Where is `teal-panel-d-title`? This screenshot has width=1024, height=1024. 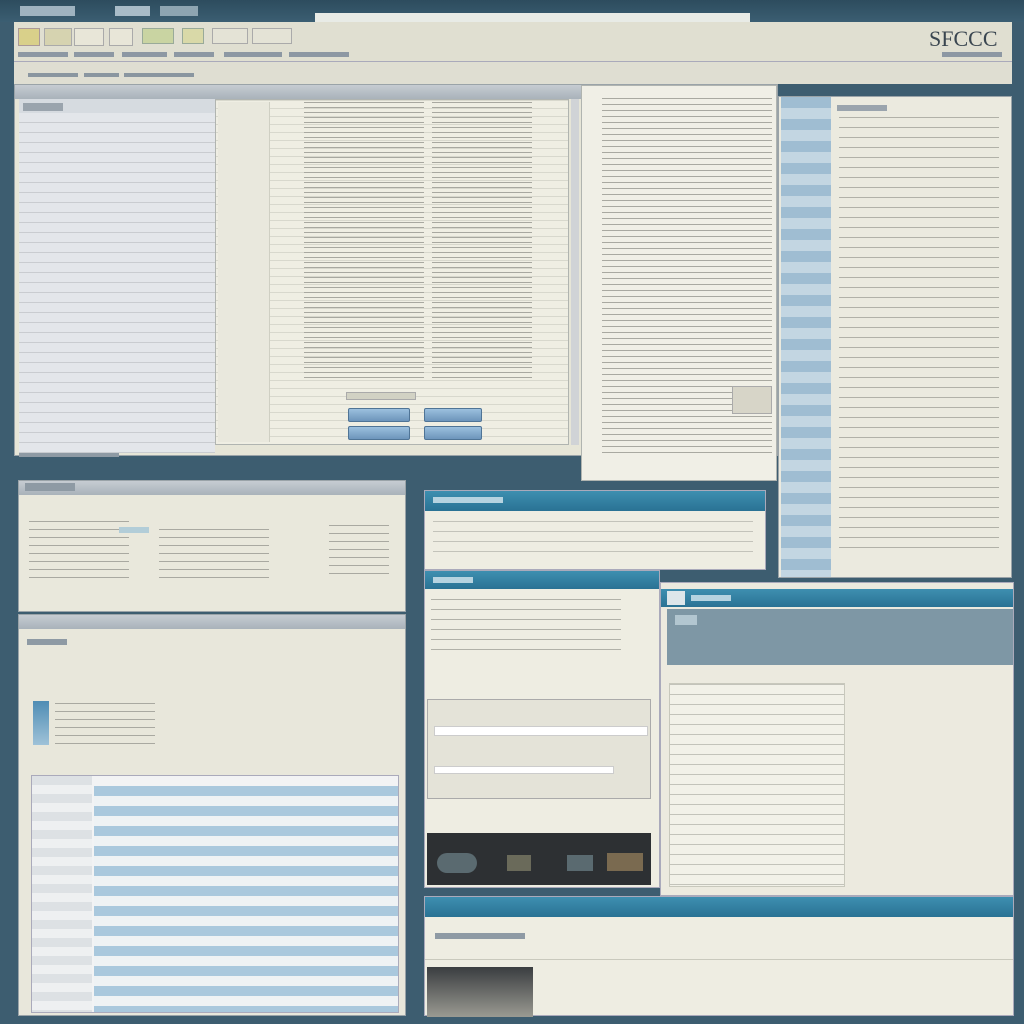 teal-panel-d-title is located at coordinates (480, 936).